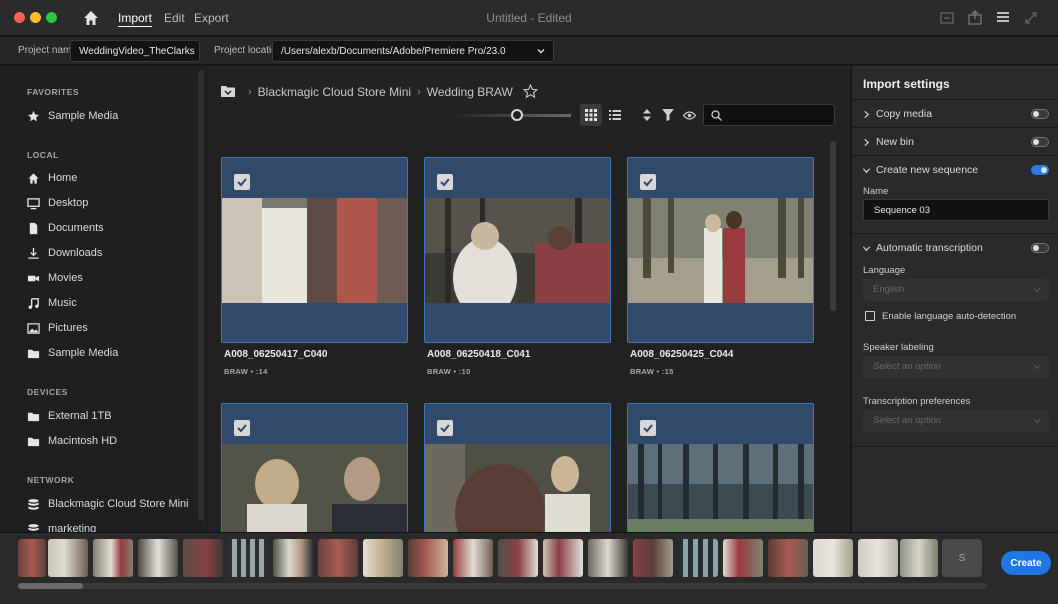 Image resolution: width=1058 pixels, height=604 pixels. Describe the element at coordinates (65, 228) in the screenshot. I see `sidebar-item-documents: Documents` at that location.